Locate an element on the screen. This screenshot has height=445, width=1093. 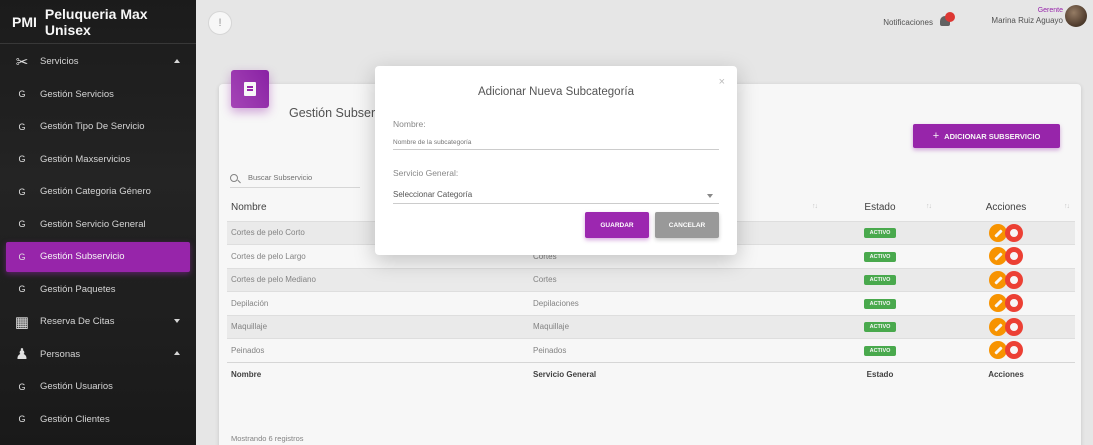
nombre-input is located at coordinates (556, 143).